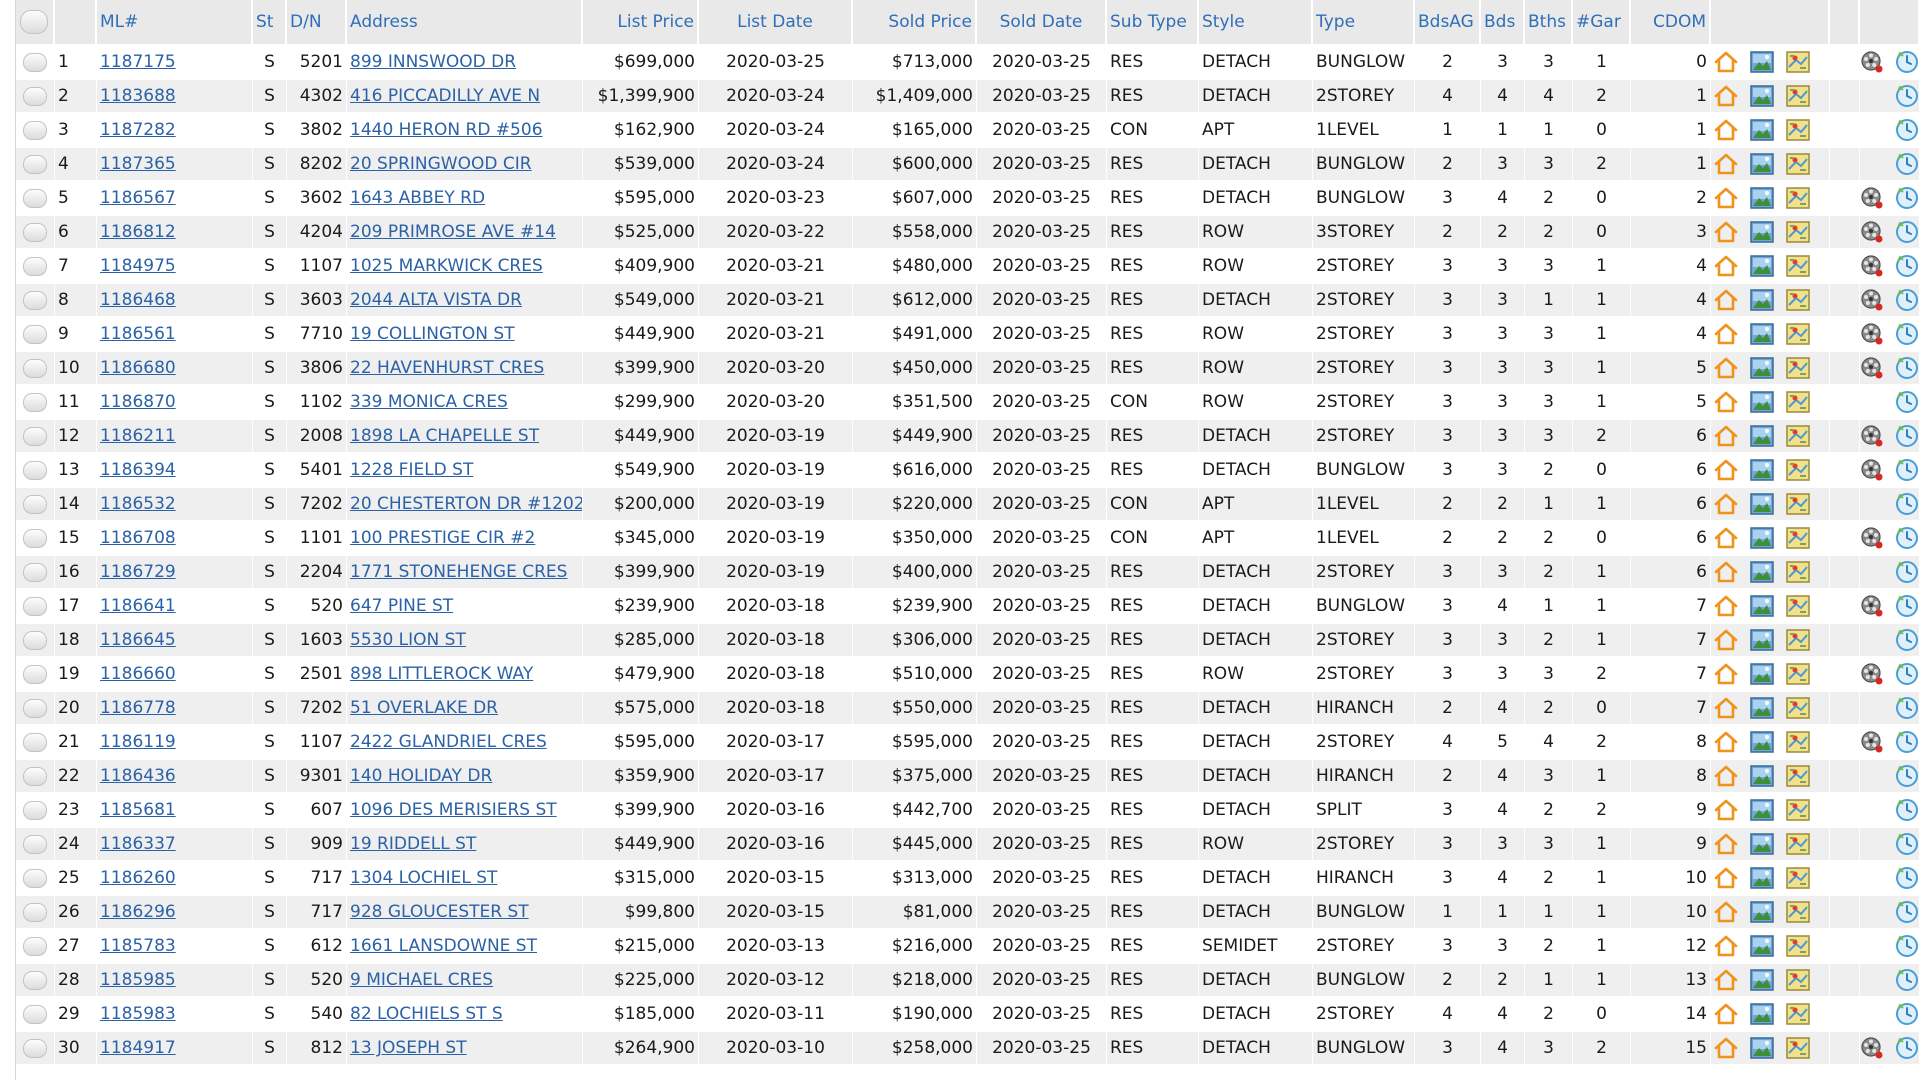 Image resolution: width=1920 pixels, height=1080 pixels. Describe the element at coordinates (138, 980) in the screenshot. I see `ml-number-link: 1185985` at that location.